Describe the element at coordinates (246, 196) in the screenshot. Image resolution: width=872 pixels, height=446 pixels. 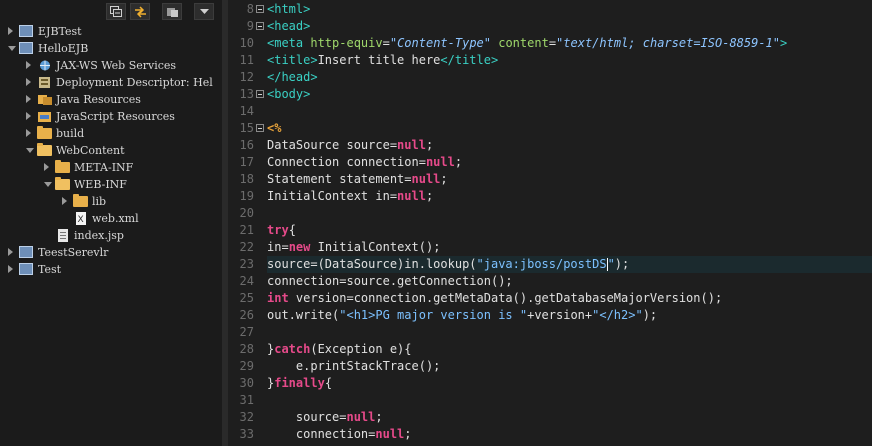
I see `line-number: 19` at that location.